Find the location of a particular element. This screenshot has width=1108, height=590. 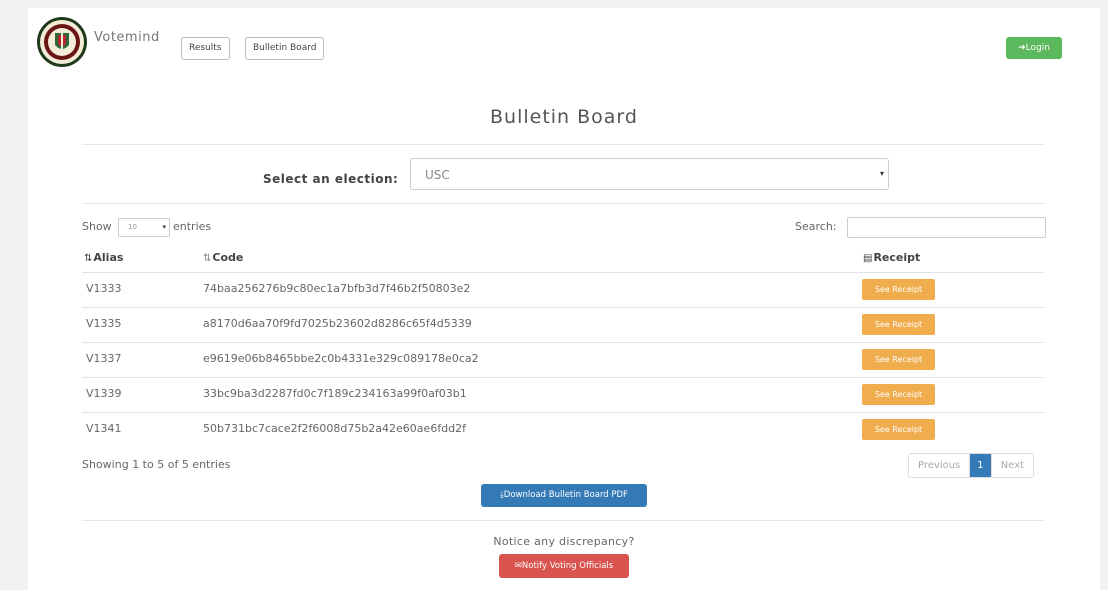

column-header-alias-label: Alias is located at coordinates (108, 257).